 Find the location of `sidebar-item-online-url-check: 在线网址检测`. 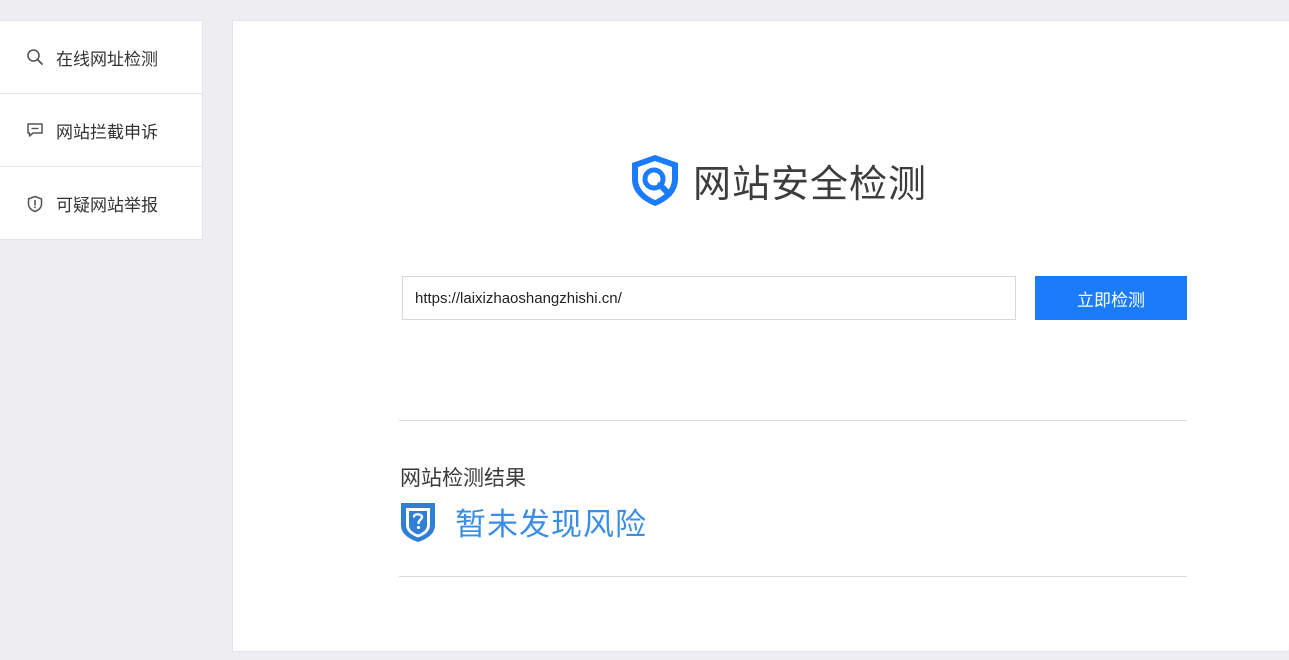

sidebar-item-online-url-check: 在线网址检测 is located at coordinates (101, 57).